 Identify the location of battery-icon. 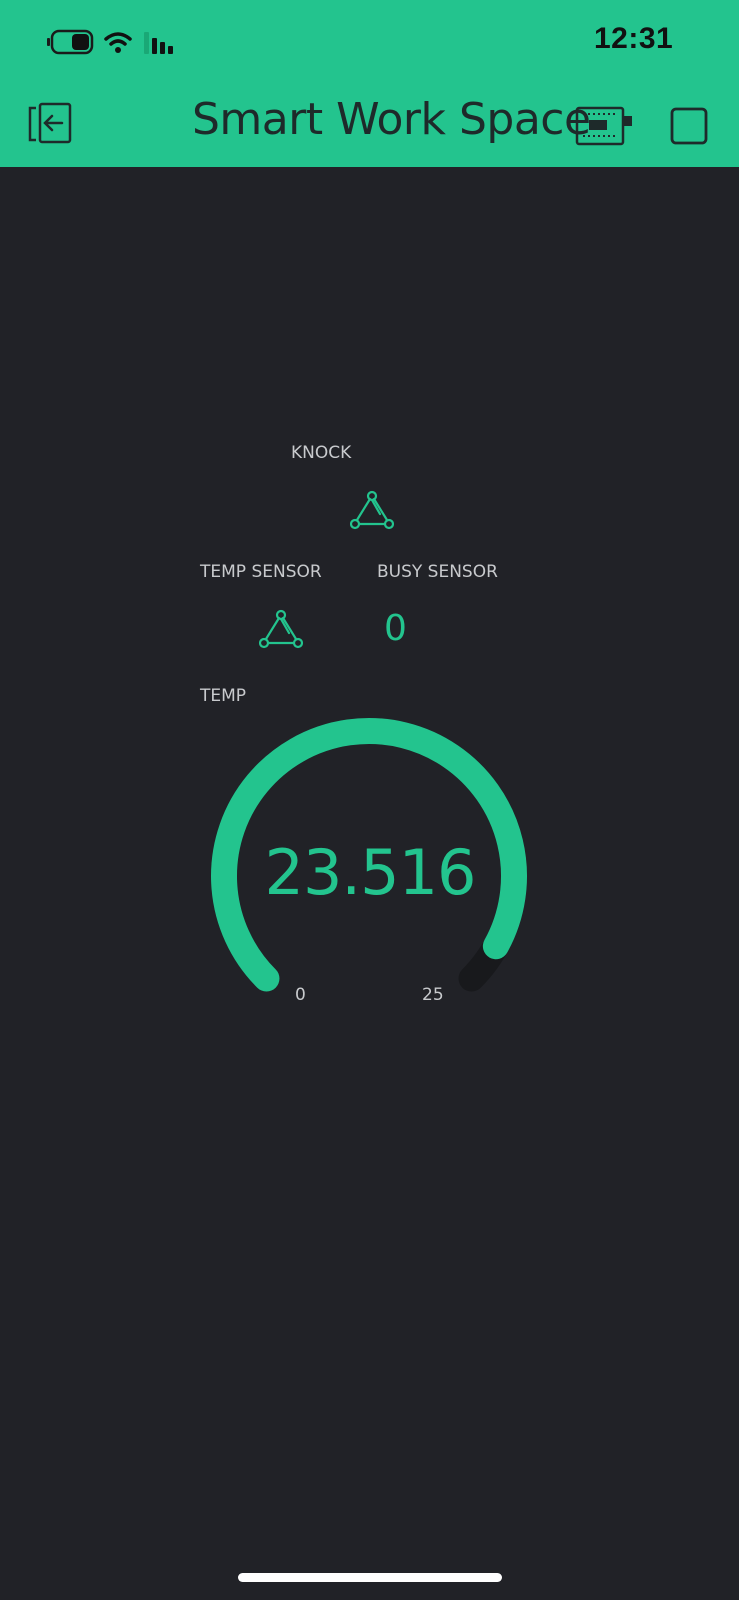
(70, 42).